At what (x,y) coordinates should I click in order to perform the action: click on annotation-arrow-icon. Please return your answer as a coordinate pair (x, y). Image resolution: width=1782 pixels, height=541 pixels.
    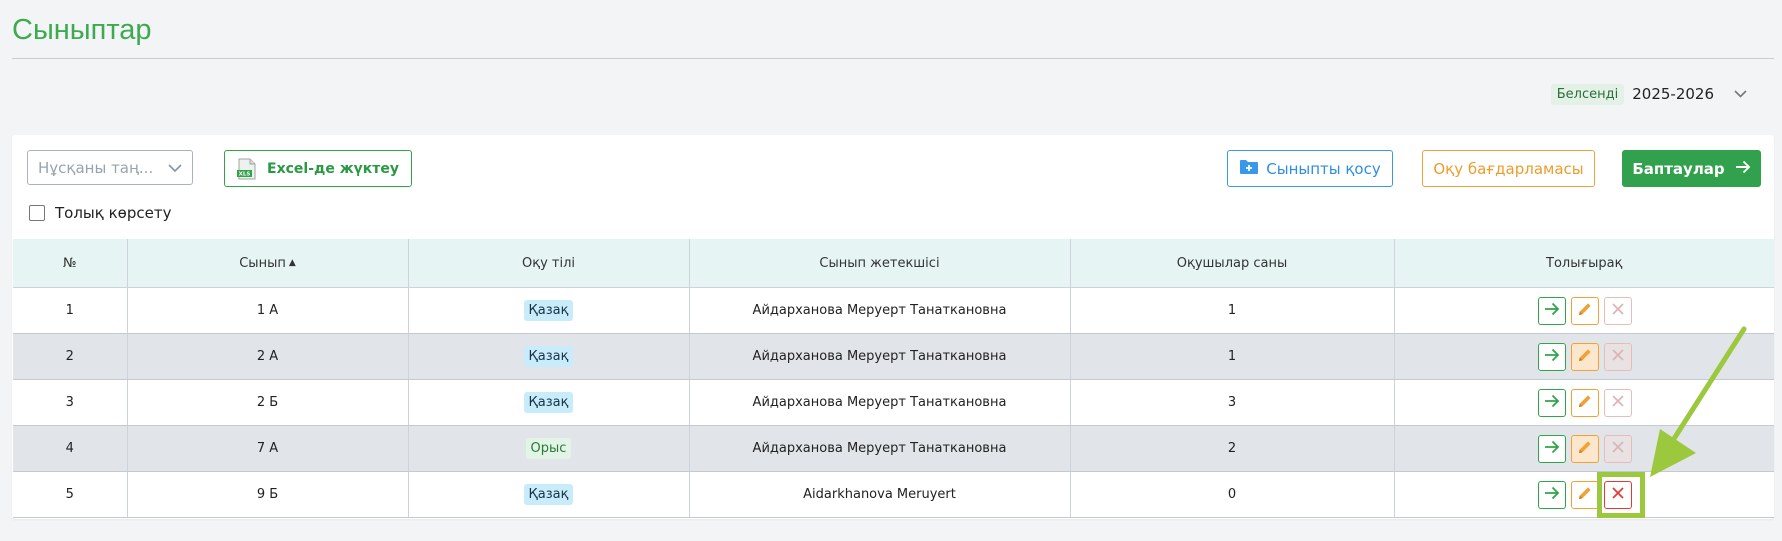
    Looking at the image, I should click on (1698, 401).